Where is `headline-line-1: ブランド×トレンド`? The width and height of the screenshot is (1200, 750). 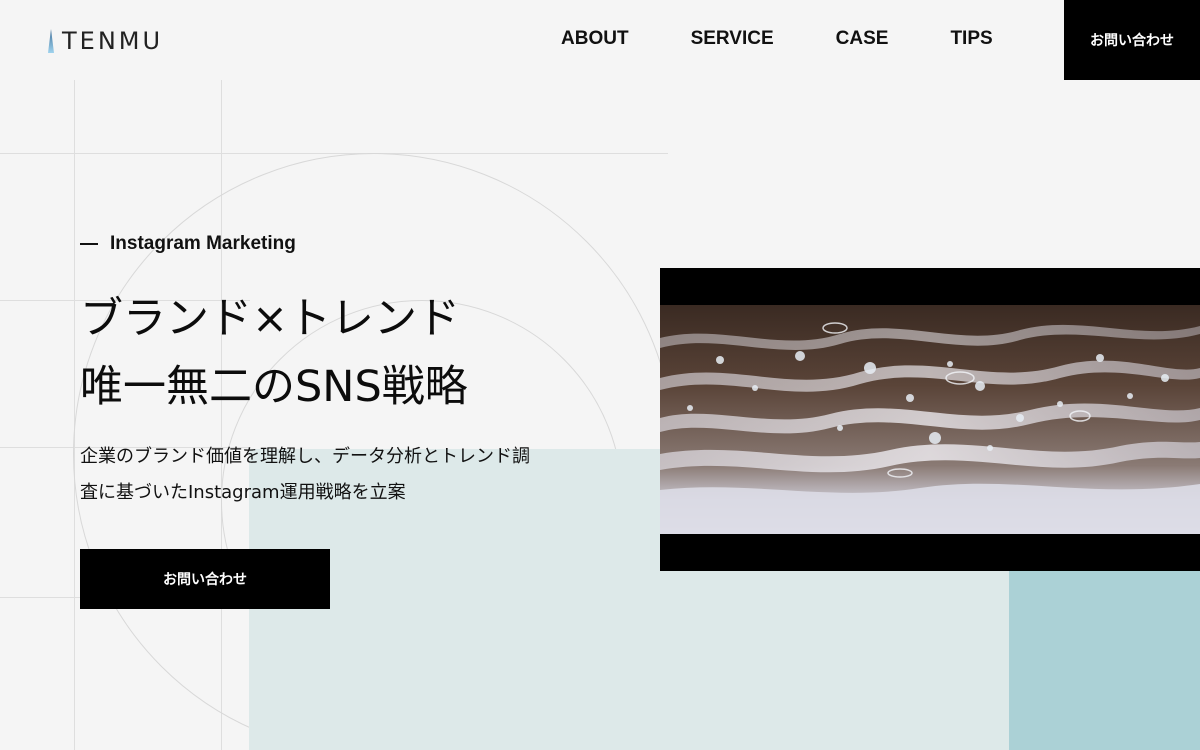 headline-line-1: ブランド×トレンド is located at coordinates (270, 319).